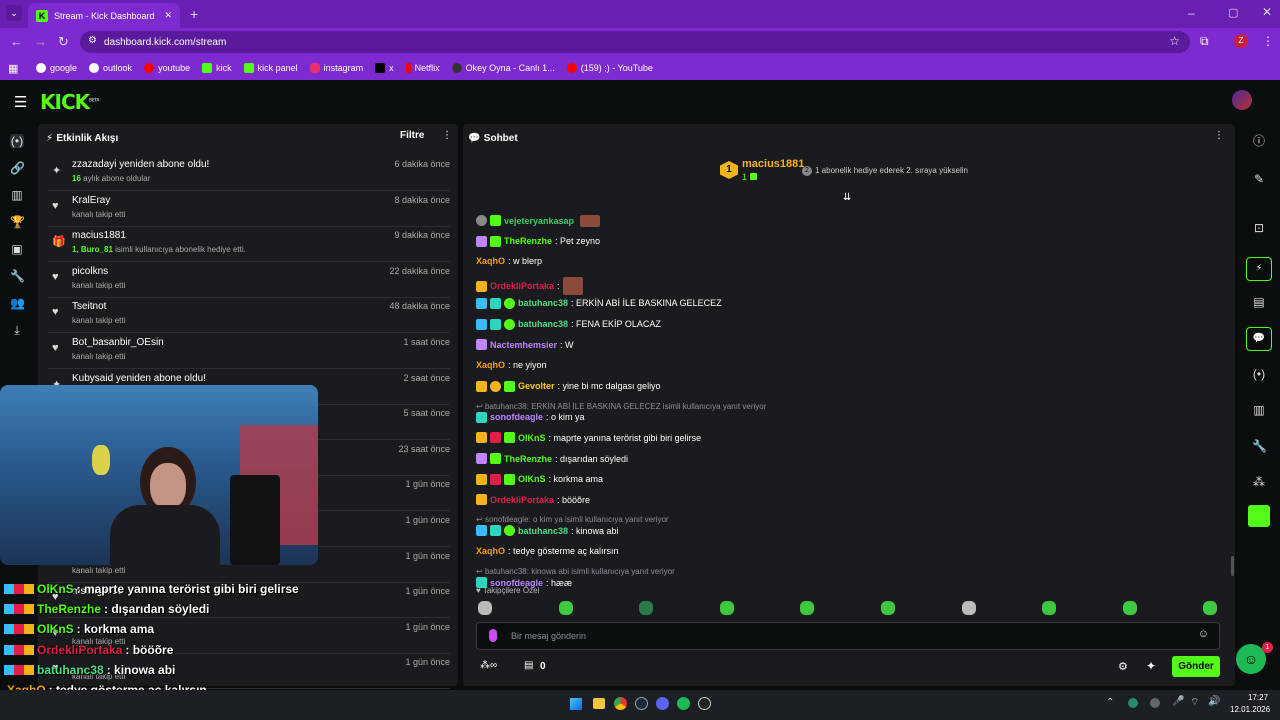 This screenshot has height=720, width=1280. What do you see at coordinates (683, 703) in the screenshot?
I see `spotify-icon` at bounding box center [683, 703].